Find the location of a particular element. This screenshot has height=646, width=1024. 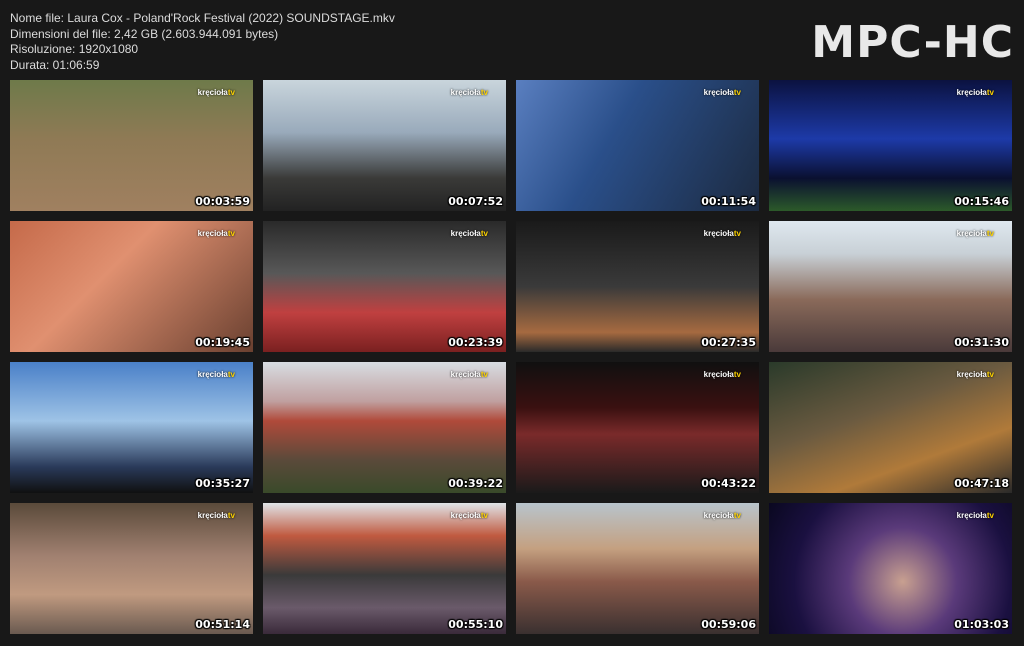

thumbnail: kręciołatv 00:07:52 is located at coordinates (384, 145).